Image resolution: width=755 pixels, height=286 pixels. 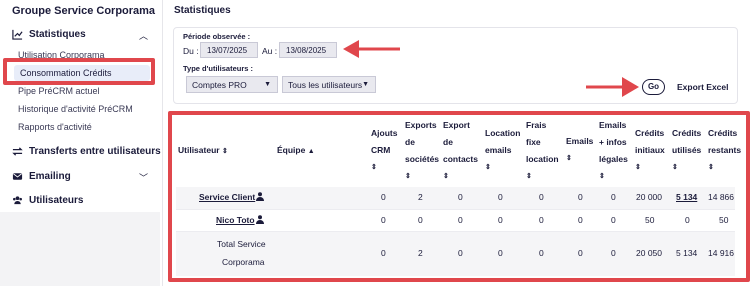 What do you see at coordinates (59, 91) in the screenshot?
I see `sidebar-item-pipe-precrm: Pipe PréCRM actuel` at bounding box center [59, 91].